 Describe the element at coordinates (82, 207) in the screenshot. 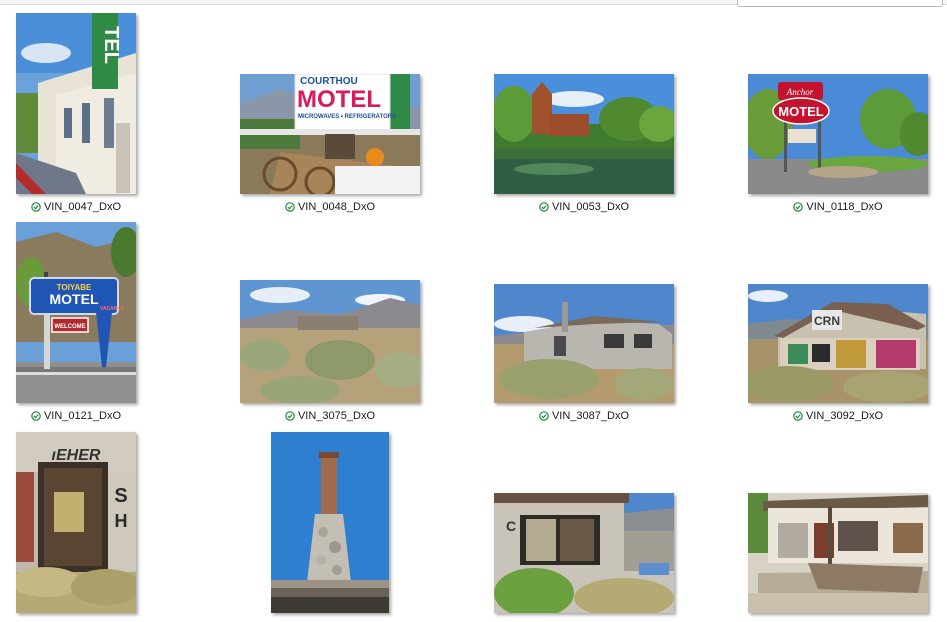

I see `file-name-text: VIN_0047_DxO` at that location.